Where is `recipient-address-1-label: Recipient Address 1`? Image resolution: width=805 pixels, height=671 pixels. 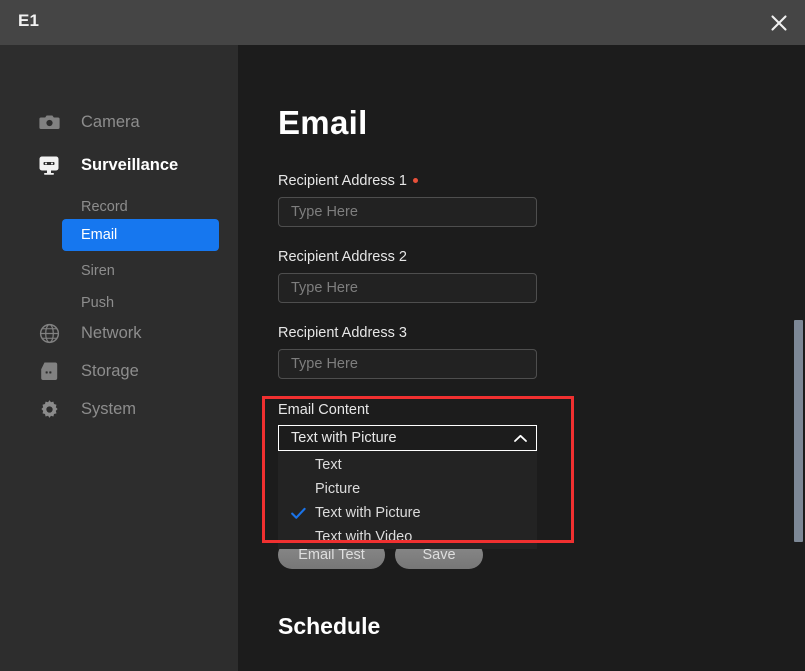 recipient-address-1-label: Recipient Address 1 is located at coordinates (348, 181).